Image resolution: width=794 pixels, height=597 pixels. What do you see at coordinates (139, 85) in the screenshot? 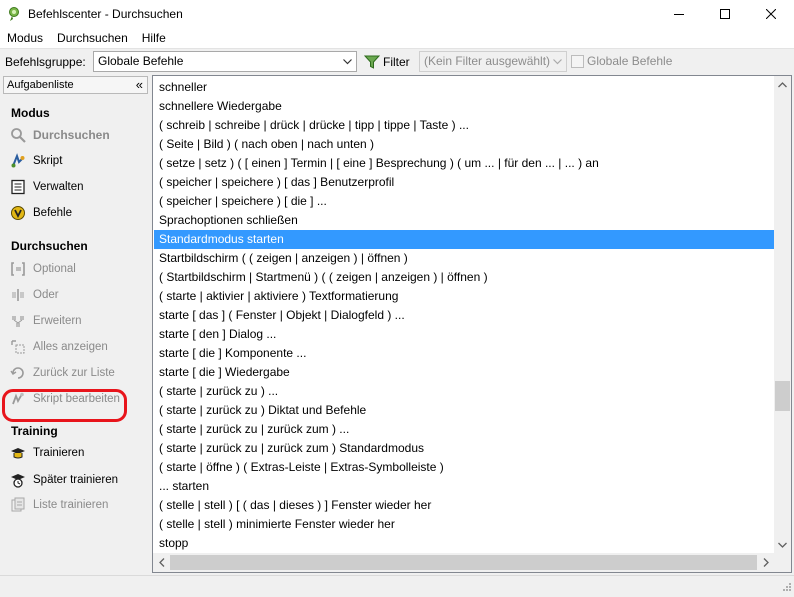
I see `collapse-sidebar-icon: «` at bounding box center [139, 85].